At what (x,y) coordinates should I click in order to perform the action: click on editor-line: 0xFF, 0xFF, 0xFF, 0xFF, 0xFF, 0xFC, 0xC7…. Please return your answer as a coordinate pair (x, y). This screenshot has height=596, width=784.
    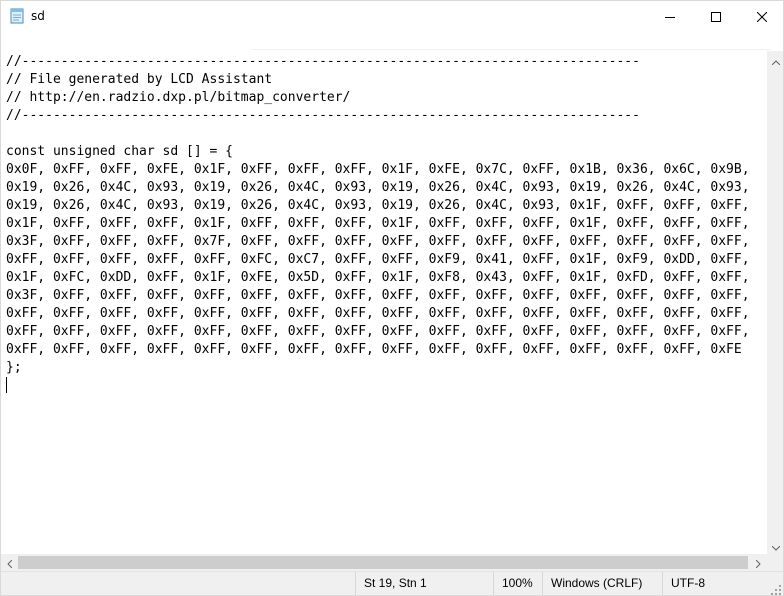
    Looking at the image, I should click on (378, 259).